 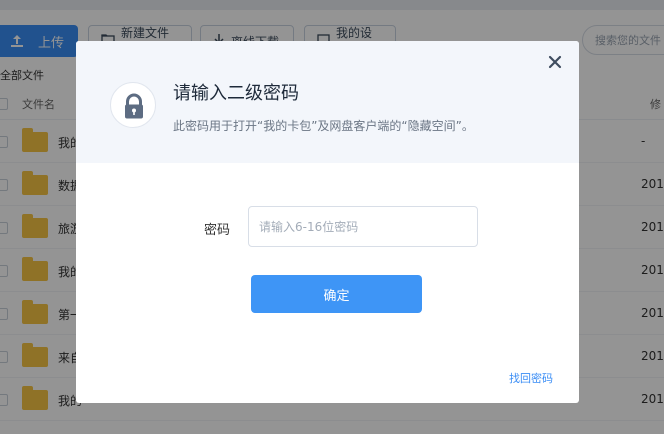 I want to click on close-icon, so click(x=555, y=61).